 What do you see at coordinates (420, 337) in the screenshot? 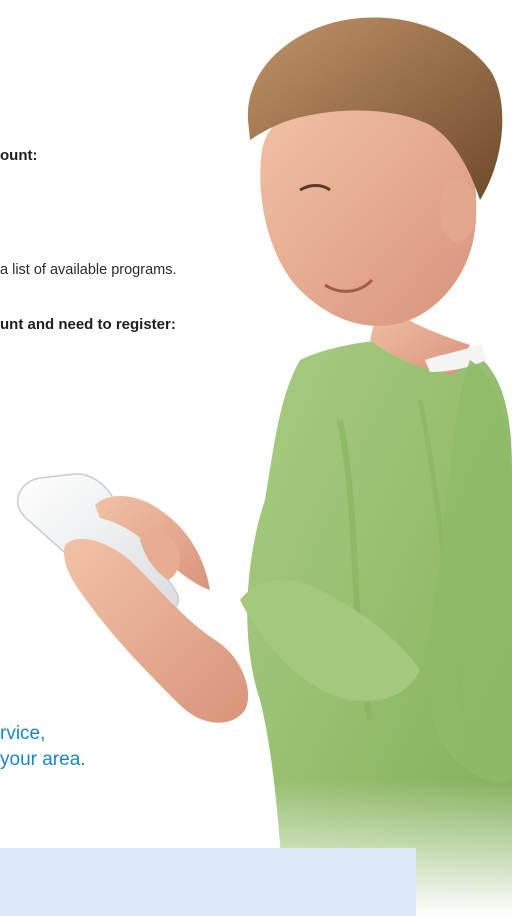
I see `neck` at bounding box center [420, 337].